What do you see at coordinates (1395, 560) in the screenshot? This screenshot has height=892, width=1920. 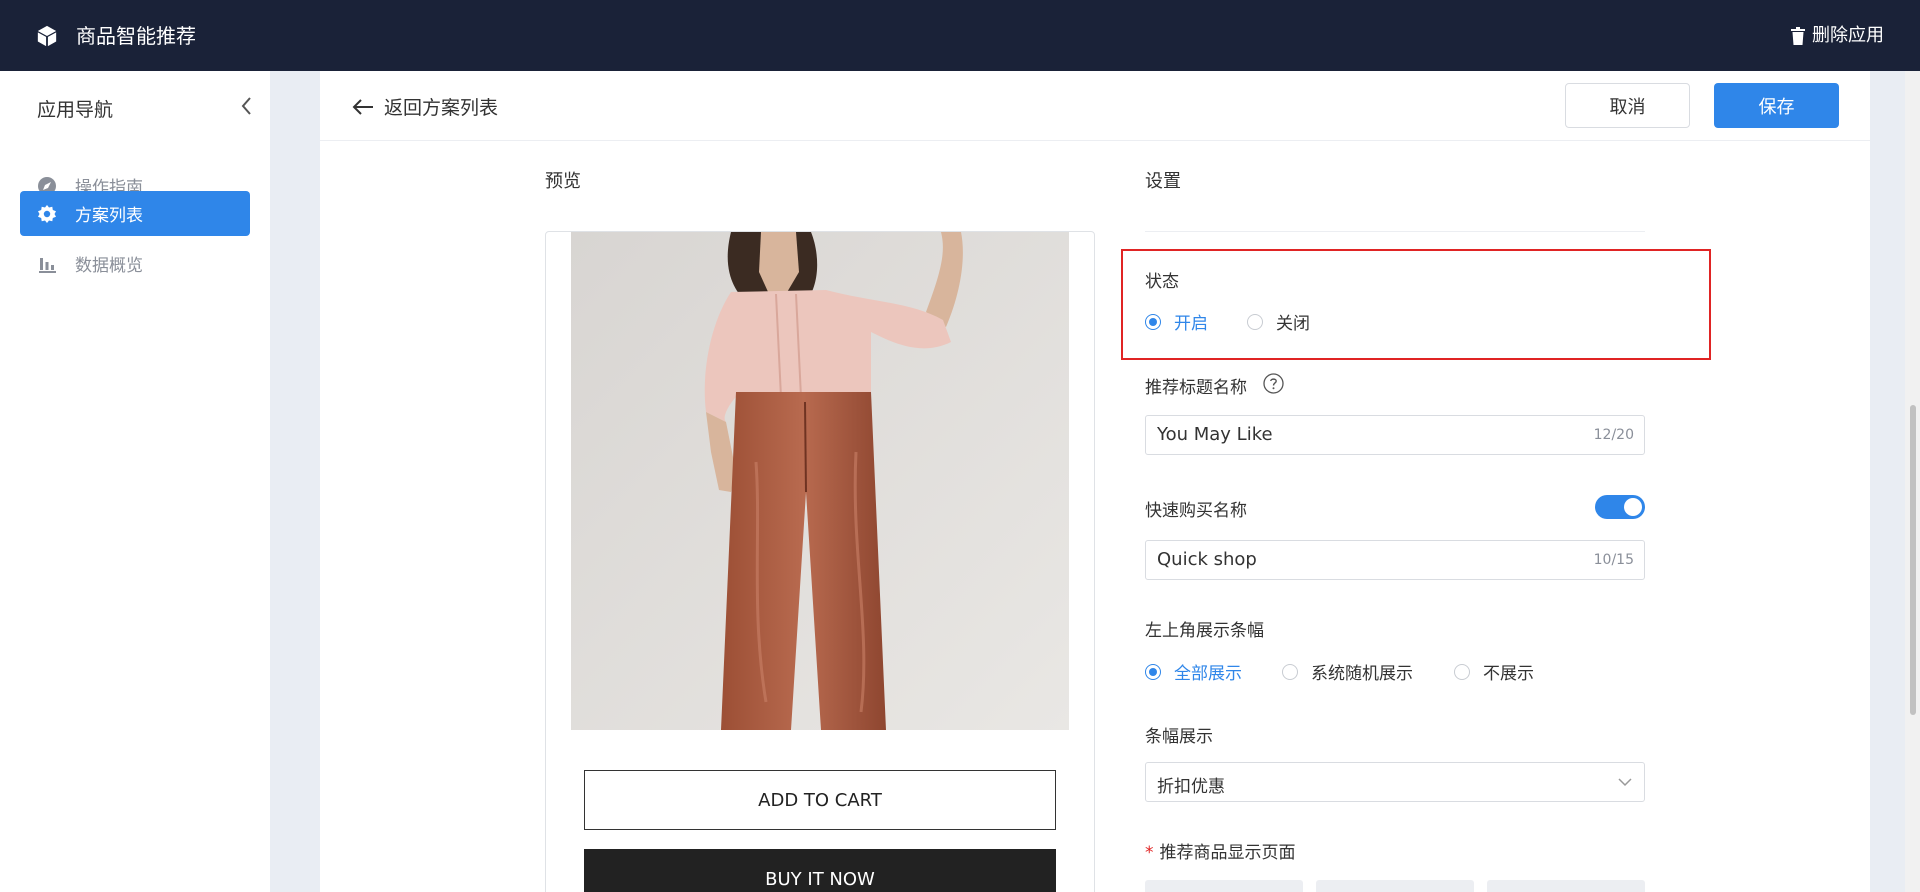 I see `quick-buy-input: Quick shop 10/15` at bounding box center [1395, 560].